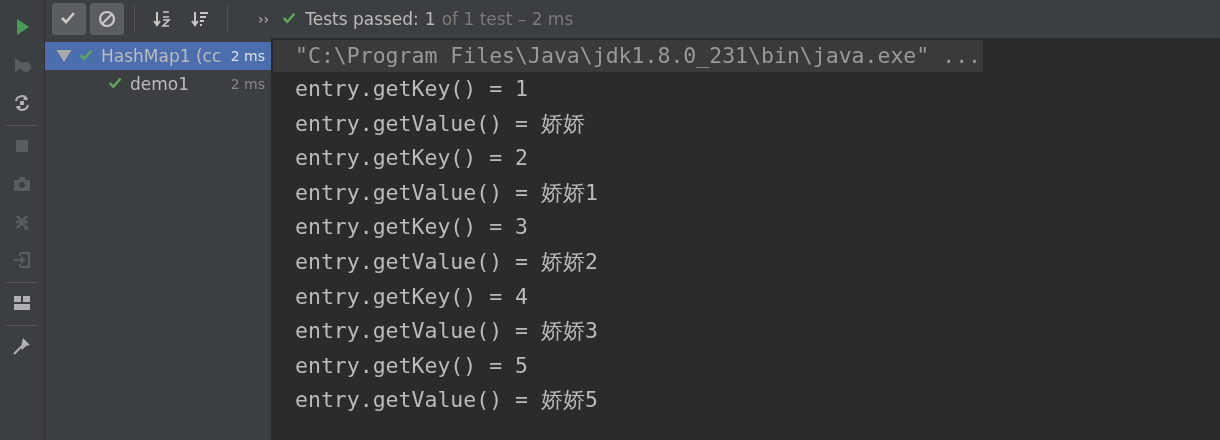 The height and width of the screenshot is (440, 1220). Describe the element at coordinates (162, 19) in the screenshot. I see `sort-alpha-icon` at that location.